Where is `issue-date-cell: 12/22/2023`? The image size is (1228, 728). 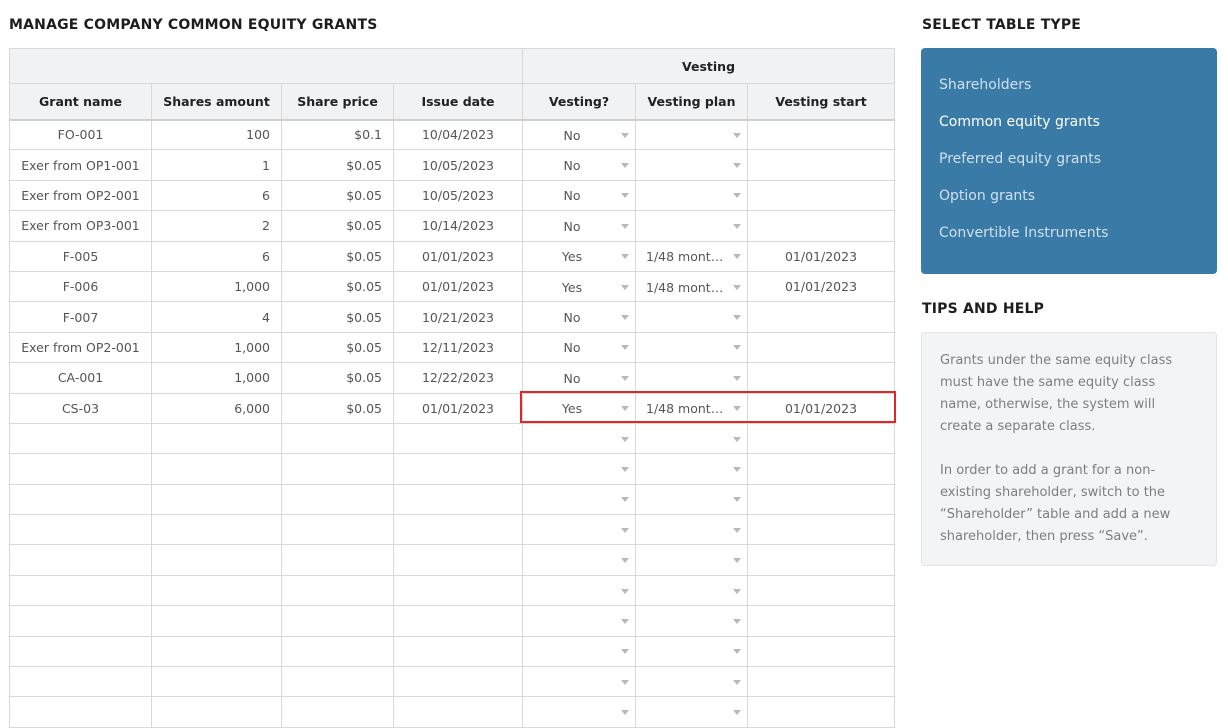 issue-date-cell: 12/22/2023 is located at coordinates (458, 378).